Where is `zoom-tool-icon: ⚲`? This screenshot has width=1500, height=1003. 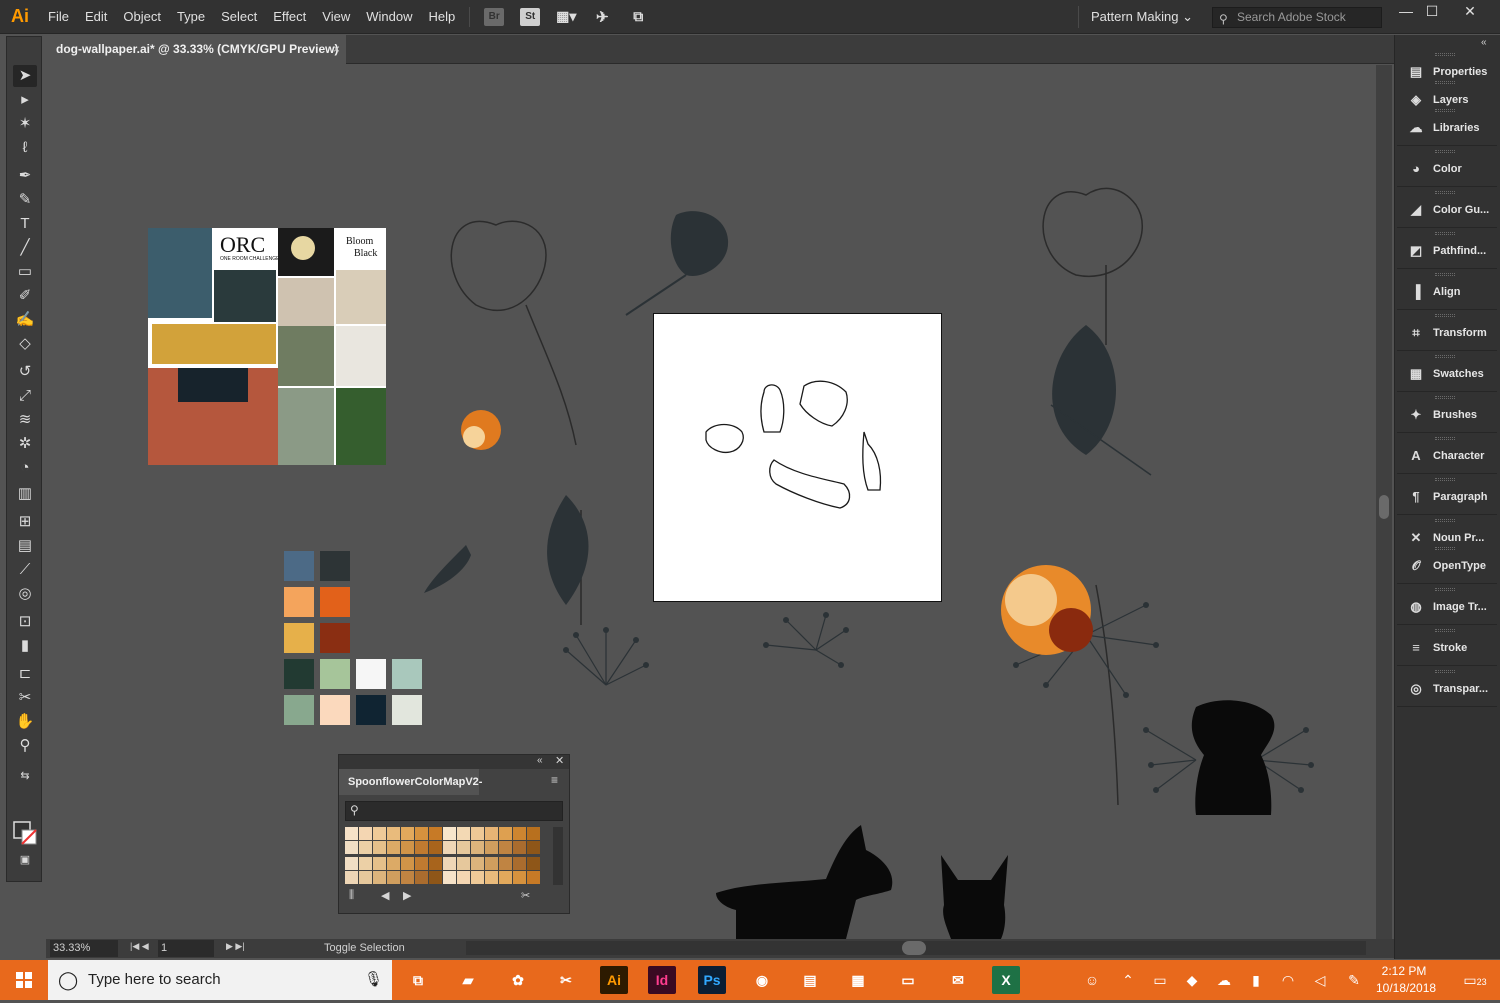 zoom-tool-icon: ⚲ is located at coordinates (25, 746).